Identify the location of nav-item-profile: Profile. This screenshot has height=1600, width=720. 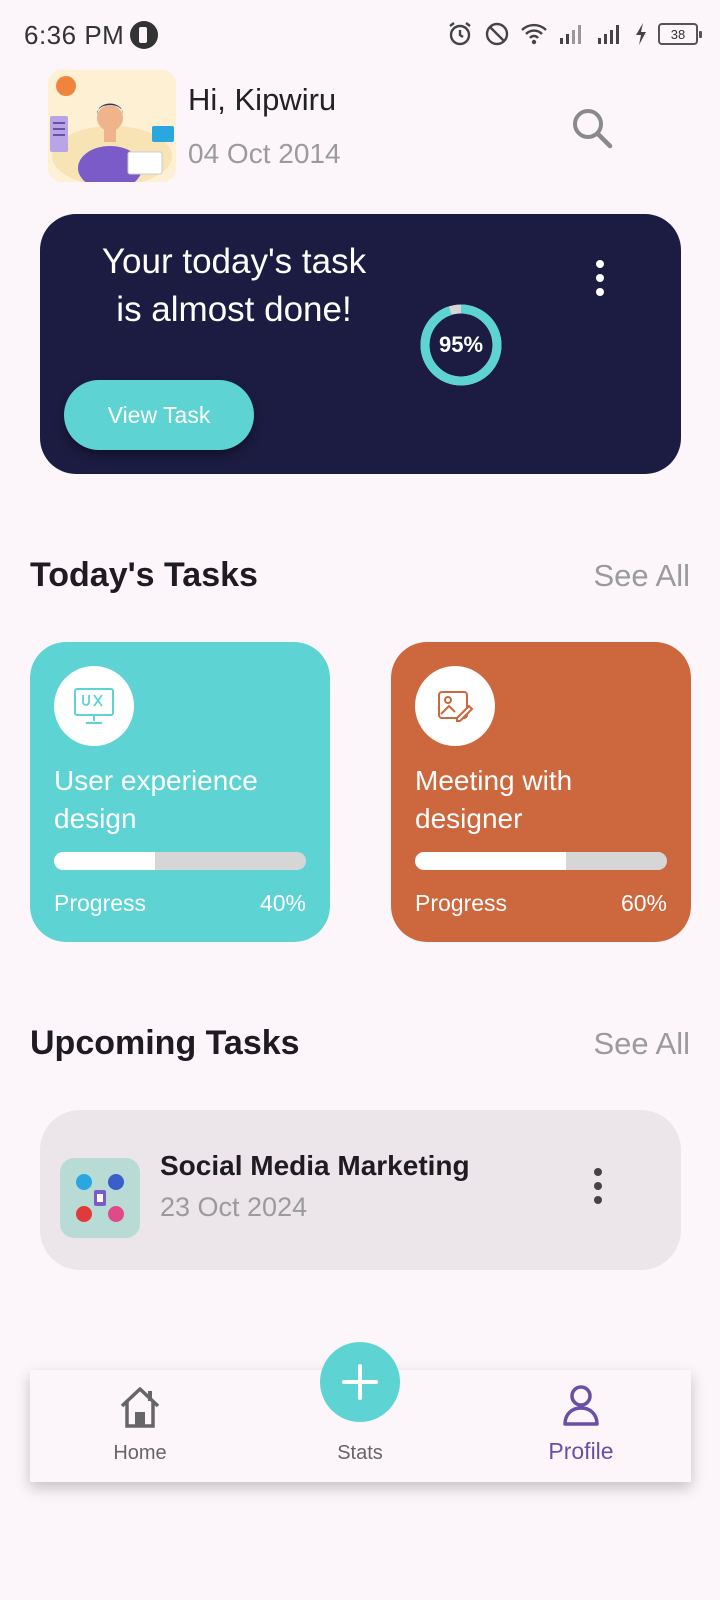
(581, 1429).